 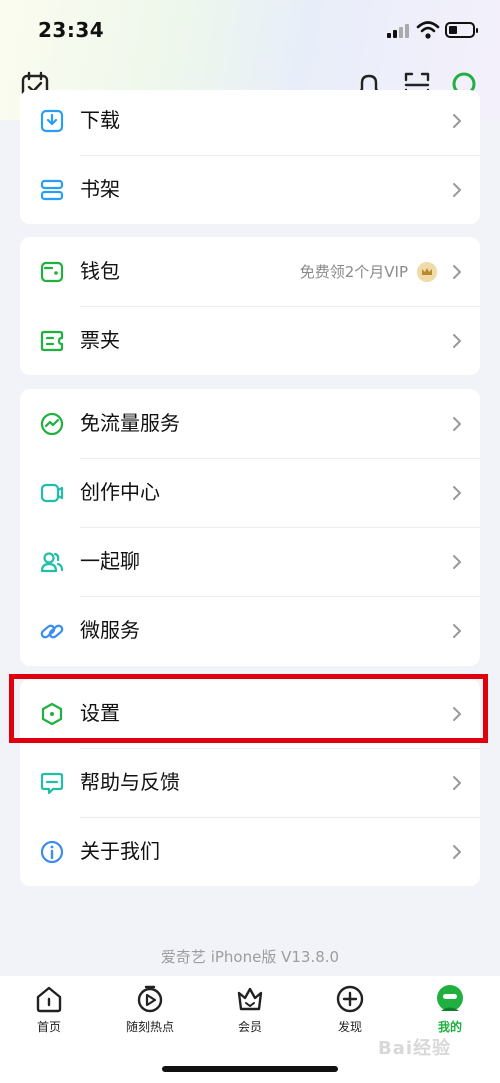 I want to click on status-bar: 23:34, so click(x=250, y=30).